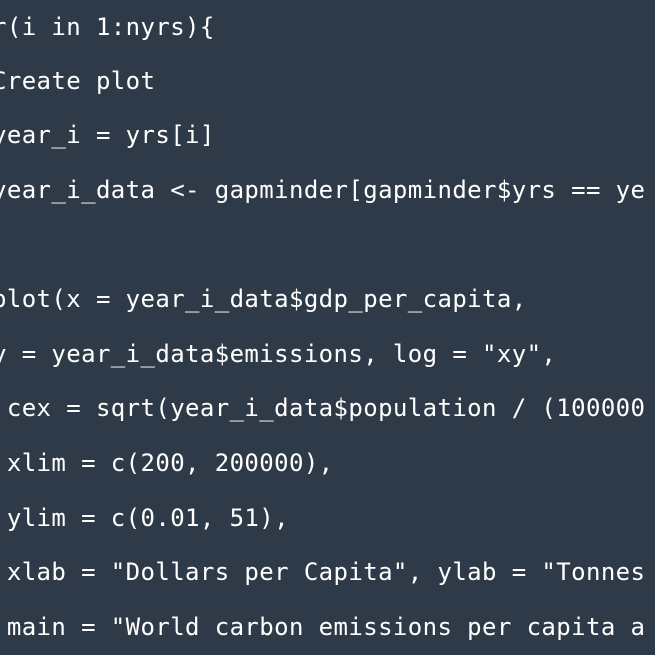 This screenshot has height=655, width=655. What do you see at coordinates (263, 299) in the screenshot?
I see `code-line-6: plot(x = year_i_data$gdp_per_capita,` at bounding box center [263, 299].